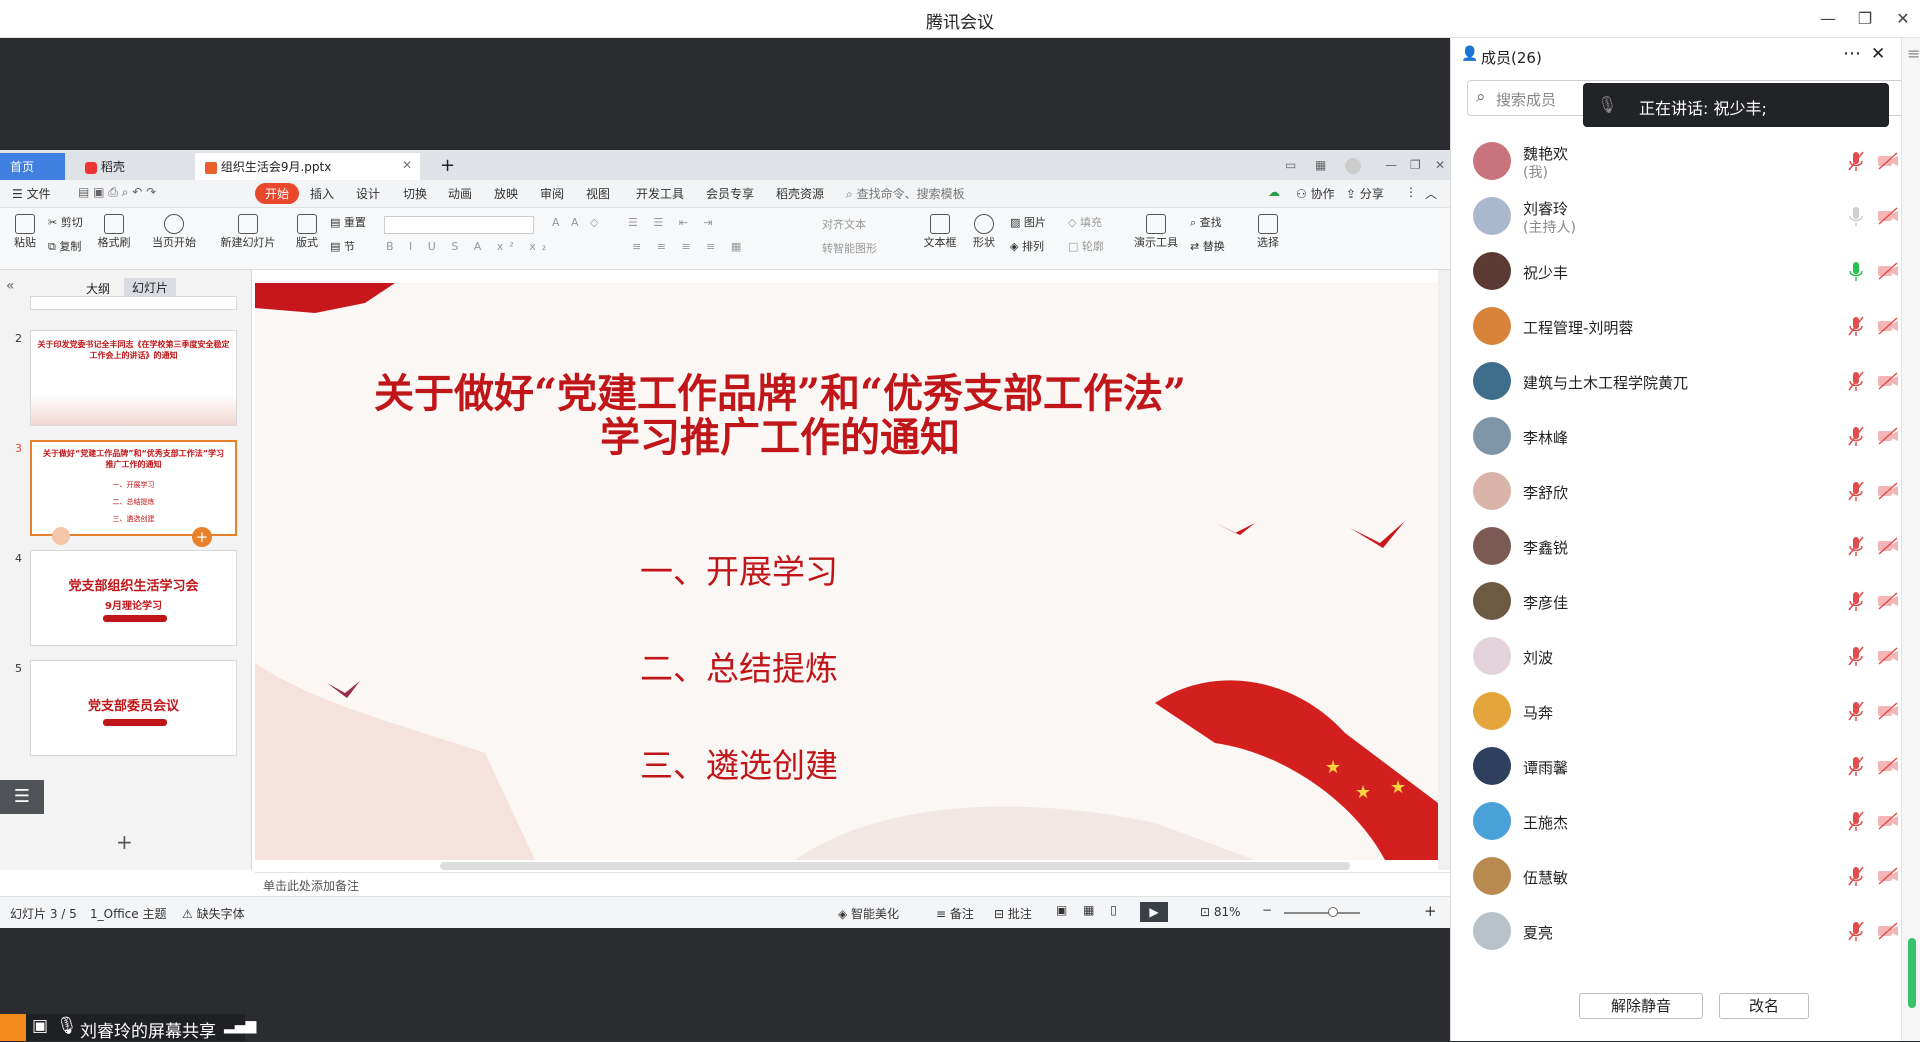 Image resolution: width=1920 pixels, height=1042 pixels. Describe the element at coordinates (1676, 656) in the screenshot. I see `member-row: 刘波` at that location.